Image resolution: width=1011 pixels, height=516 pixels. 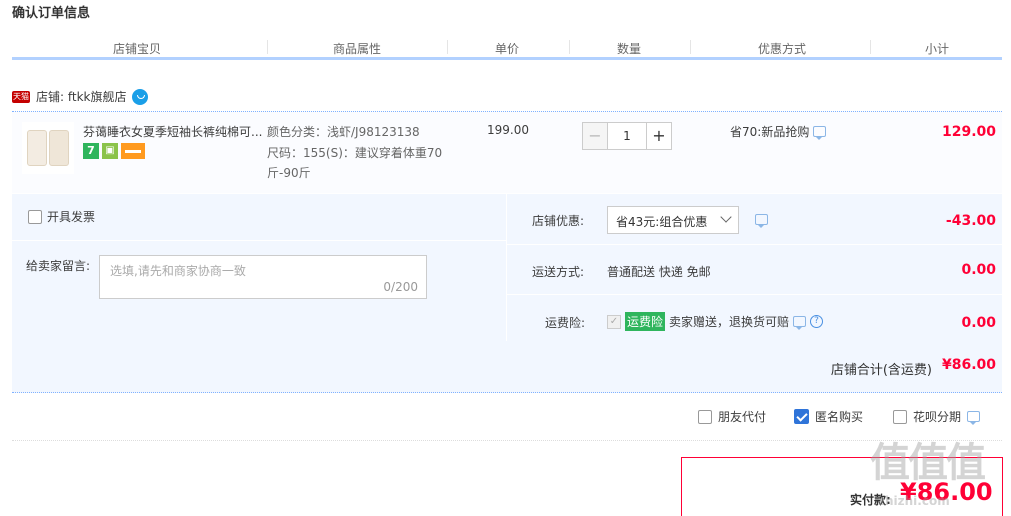 What do you see at coordinates (662, 222) in the screenshot?
I see `shop-discount-selected: 省43元:组合优惠` at bounding box center [662, 222].